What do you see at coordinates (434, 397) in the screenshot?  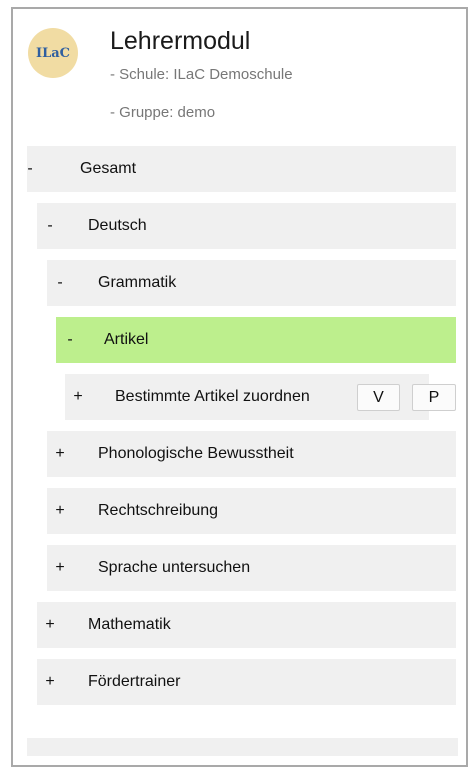 I see `p-button: P` at bounding box center [434, 397].